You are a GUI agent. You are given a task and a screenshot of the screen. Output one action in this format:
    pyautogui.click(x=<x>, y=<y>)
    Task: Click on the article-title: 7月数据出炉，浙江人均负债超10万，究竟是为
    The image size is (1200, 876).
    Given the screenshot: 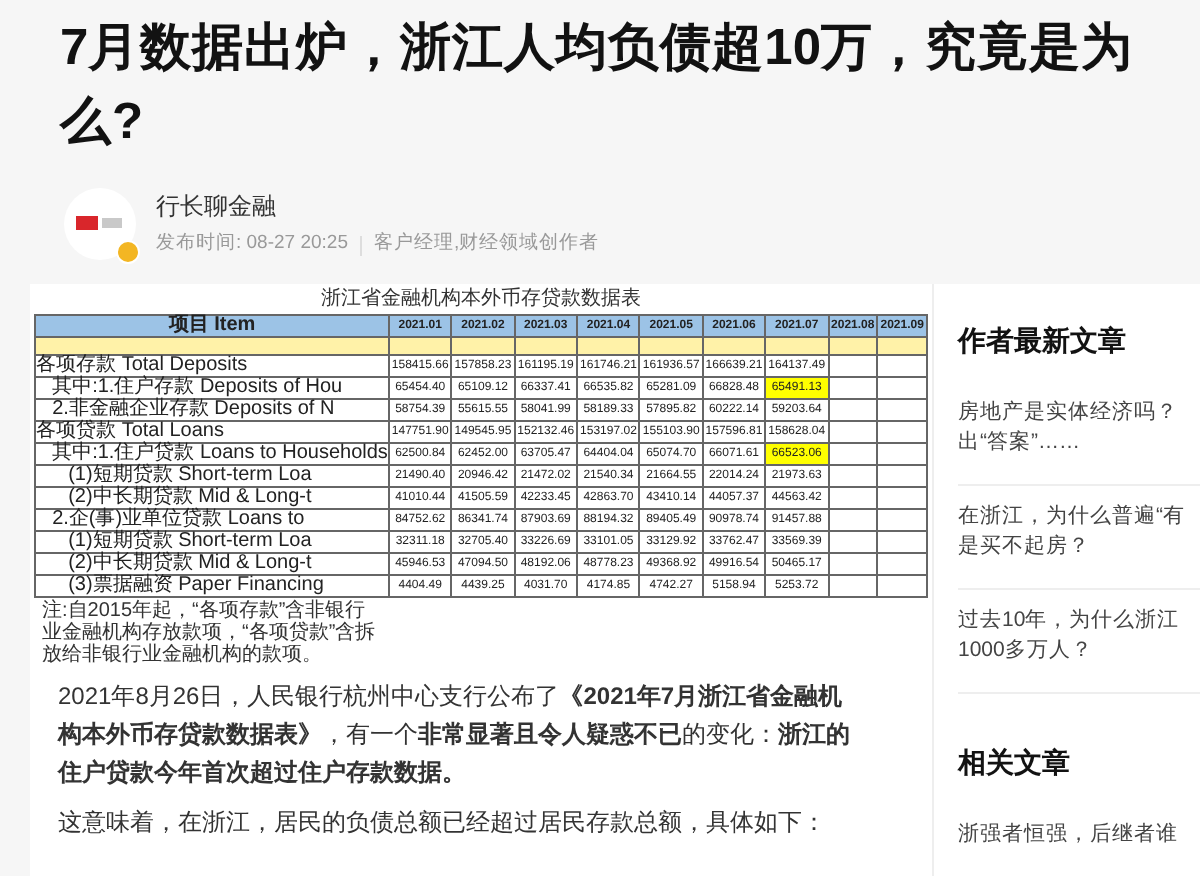 What is the action you would take?
    pyautogui.click(x=597, y=48)
    